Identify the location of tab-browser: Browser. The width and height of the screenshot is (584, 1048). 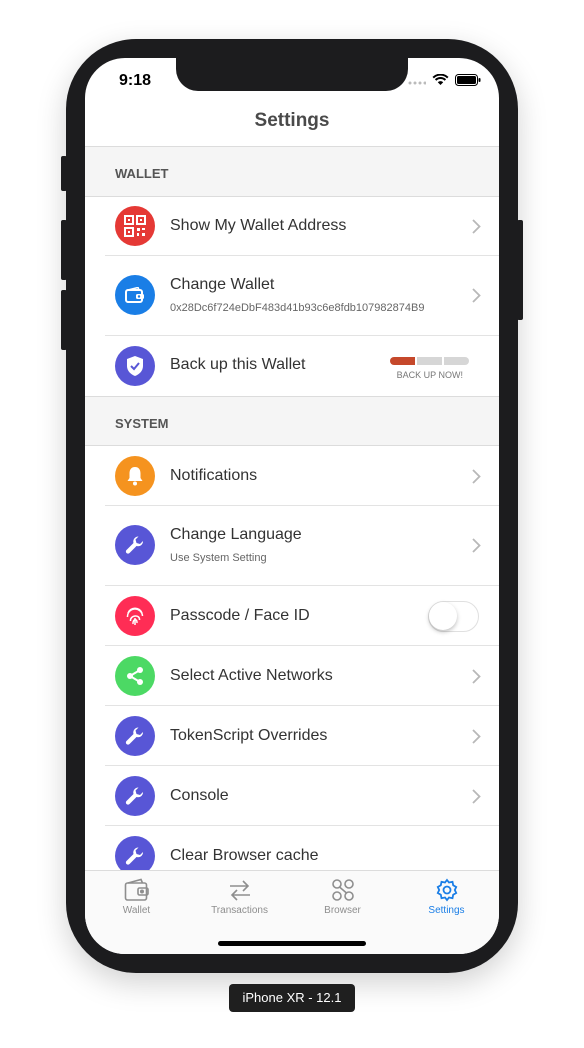
(342, 896).